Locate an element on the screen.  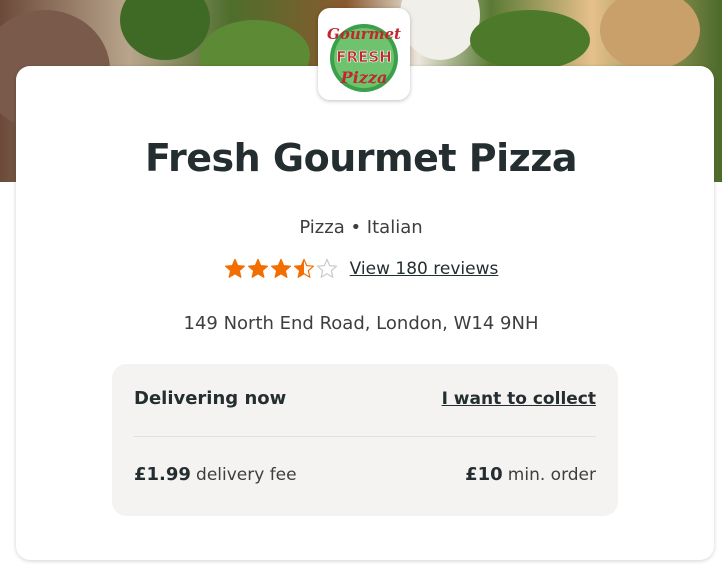
panel-divider is located at coordinates (365, 436).